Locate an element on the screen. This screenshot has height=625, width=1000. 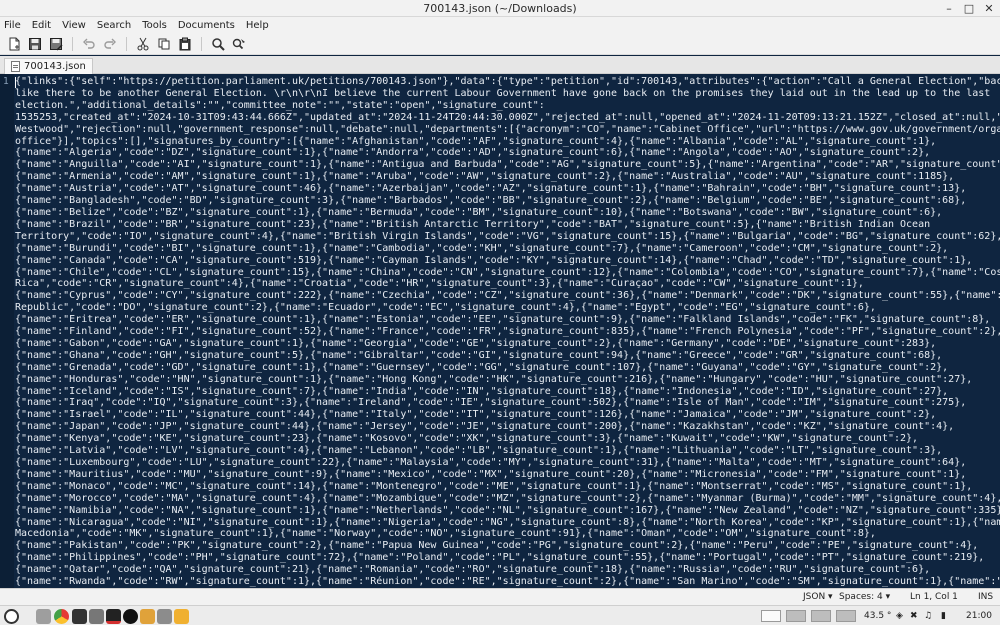
paste-button is located at coordinates (185, 44).